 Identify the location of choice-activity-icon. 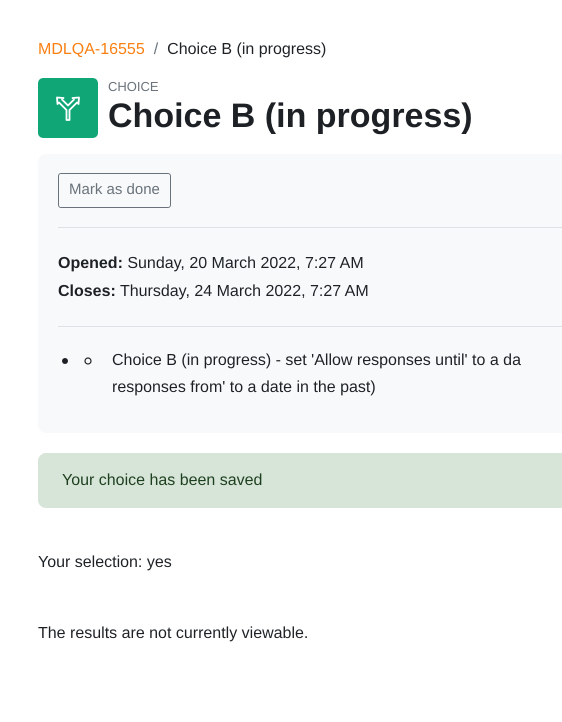
(68, 108).